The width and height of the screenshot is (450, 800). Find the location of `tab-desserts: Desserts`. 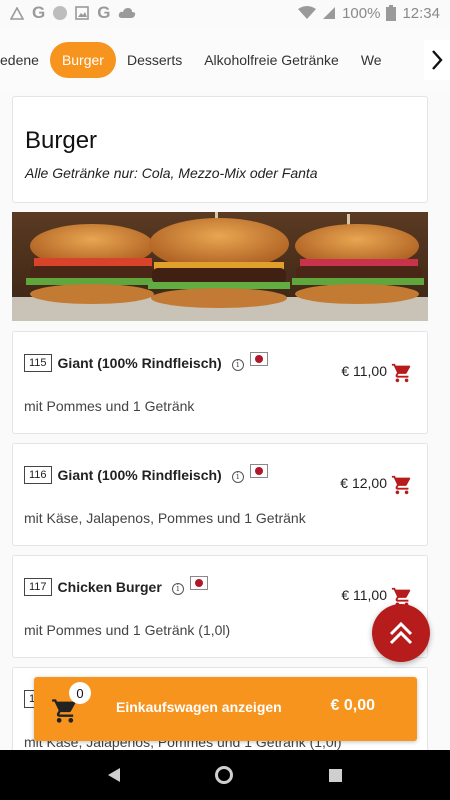

tab-desserts: Desserts is located at coordinates (154, 60).